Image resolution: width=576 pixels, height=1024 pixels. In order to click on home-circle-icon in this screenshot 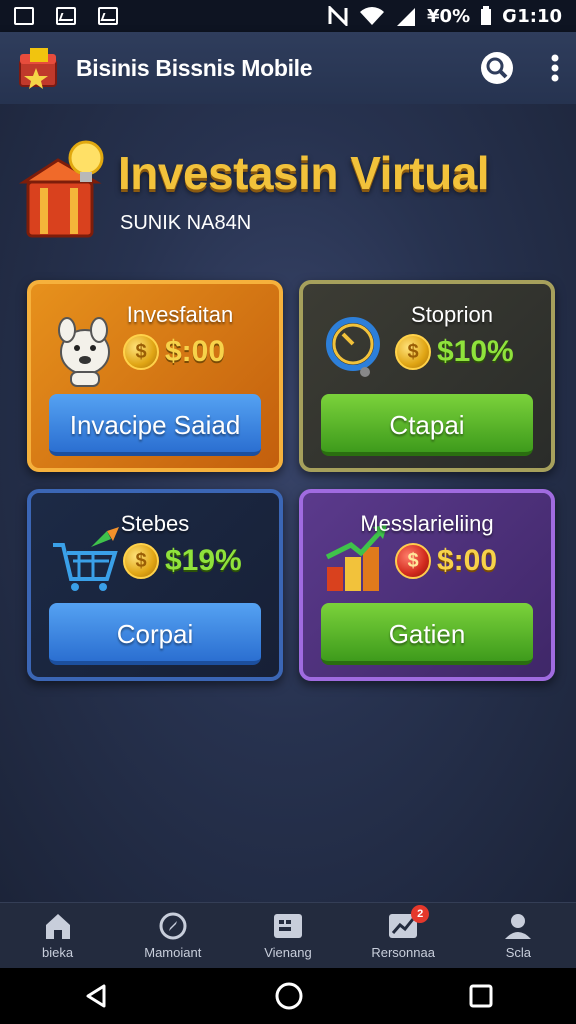, I will do `click(289, 996)`.